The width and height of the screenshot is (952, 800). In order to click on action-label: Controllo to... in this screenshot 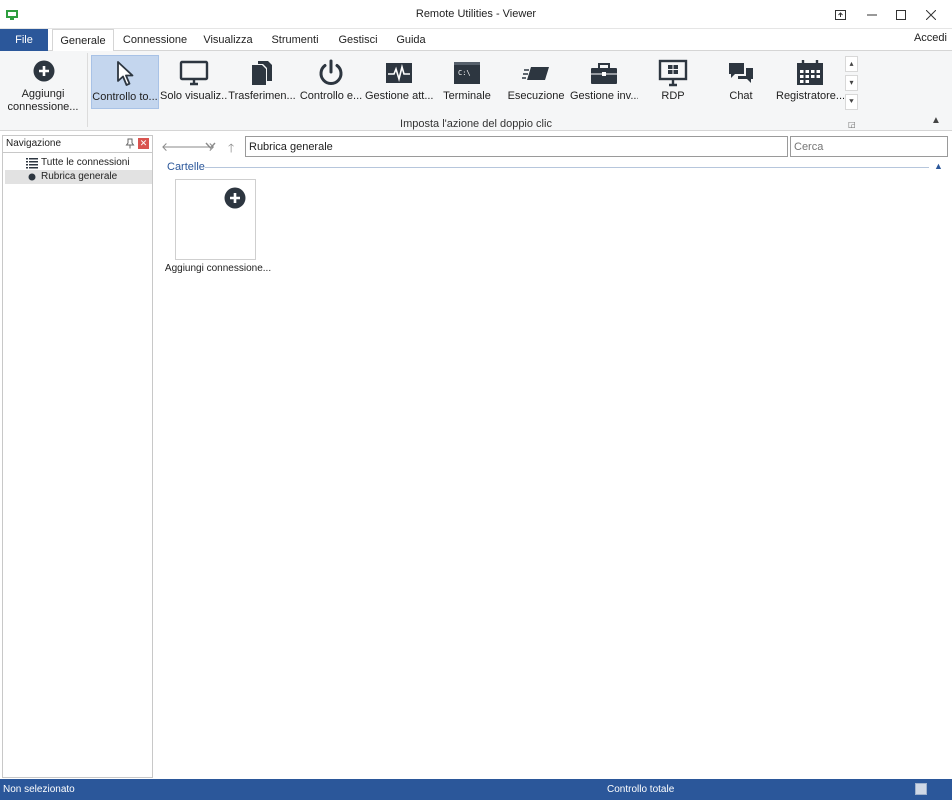, I will do `click(125, 97)`.